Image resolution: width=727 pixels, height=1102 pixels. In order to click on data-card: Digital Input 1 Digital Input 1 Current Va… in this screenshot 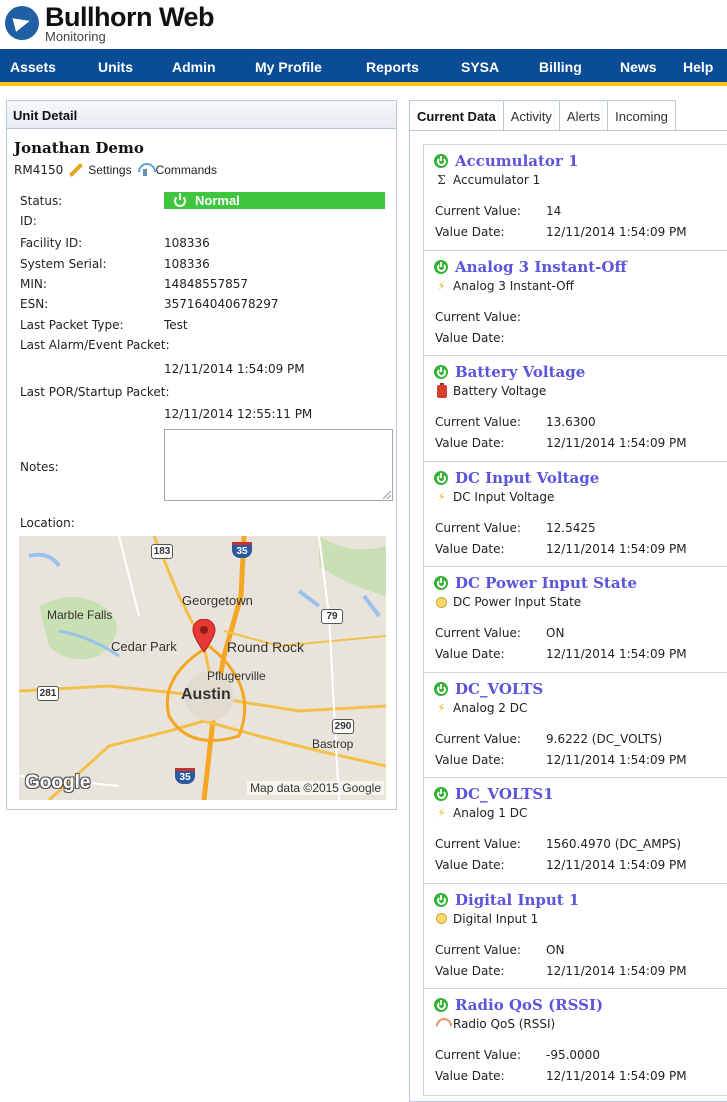, I will do `click(575, 936)`.